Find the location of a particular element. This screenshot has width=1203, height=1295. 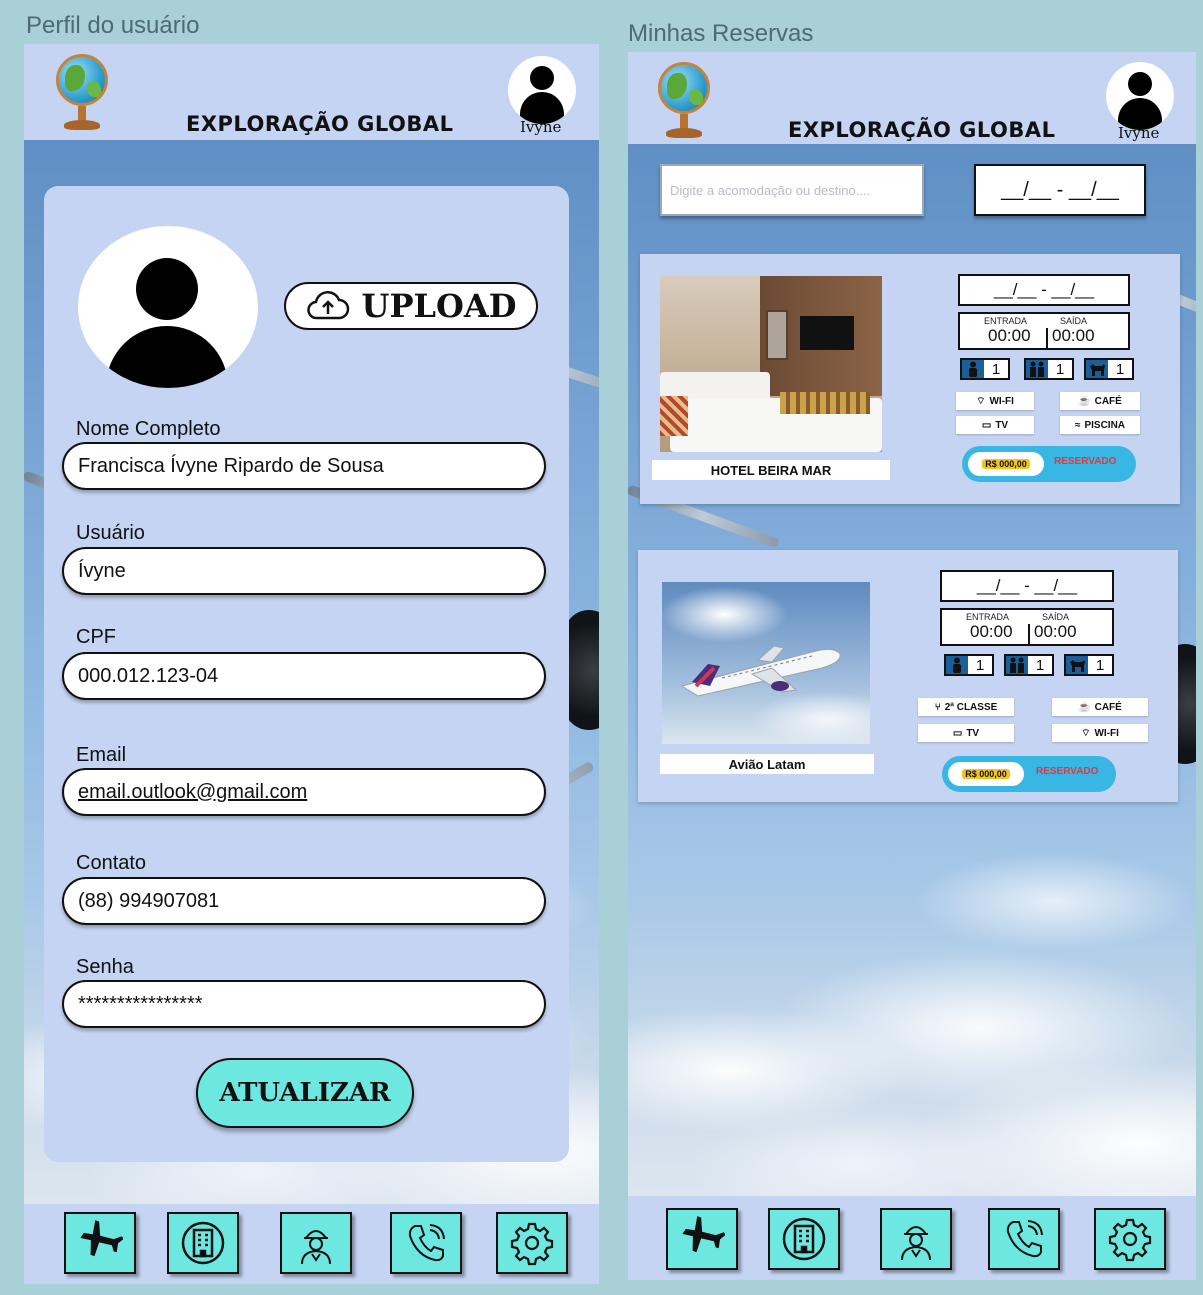

time-separator is located at coordinates (1047, 338).